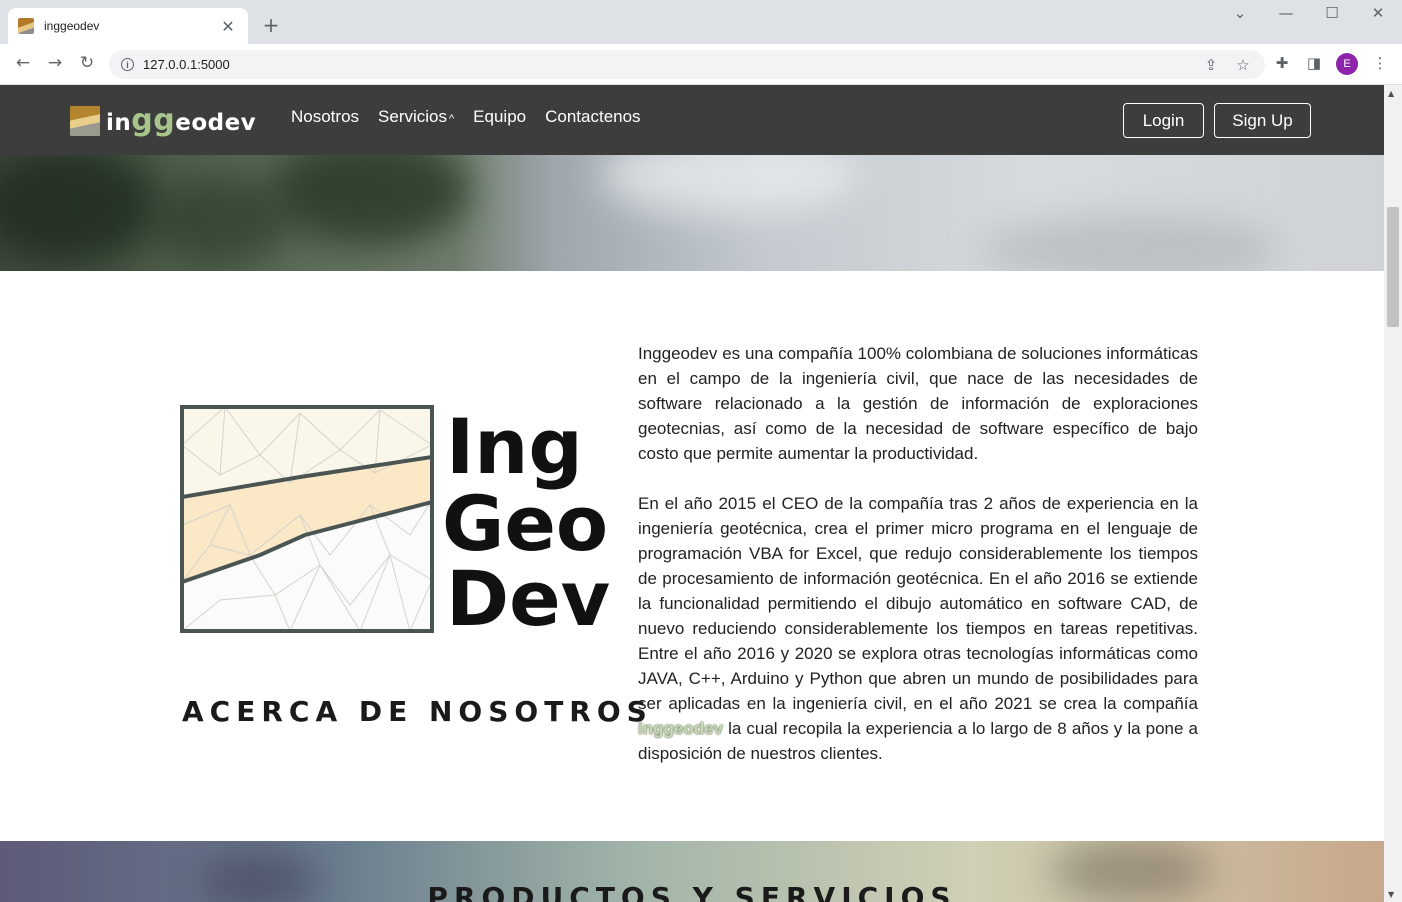 Image resolution: width=1402 pixels, height=902 pixels. Describe the element at coordinates (1243, 65) in the screenshot. I see `bookmark-star-icon: ☆` at that location.